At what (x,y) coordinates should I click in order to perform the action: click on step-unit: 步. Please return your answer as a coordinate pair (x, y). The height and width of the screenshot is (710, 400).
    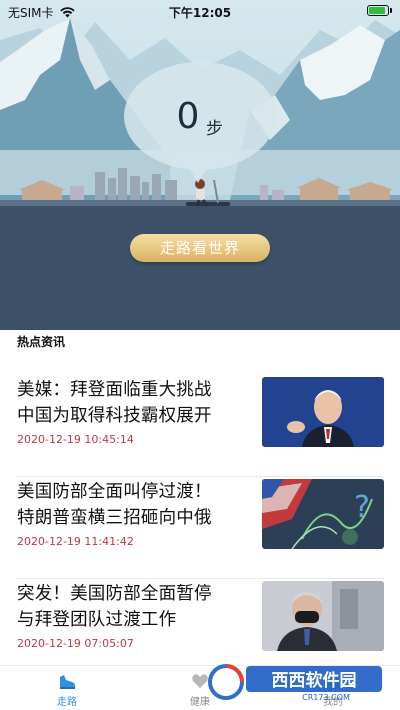
    Looking at the image, I should click on (214, 129).